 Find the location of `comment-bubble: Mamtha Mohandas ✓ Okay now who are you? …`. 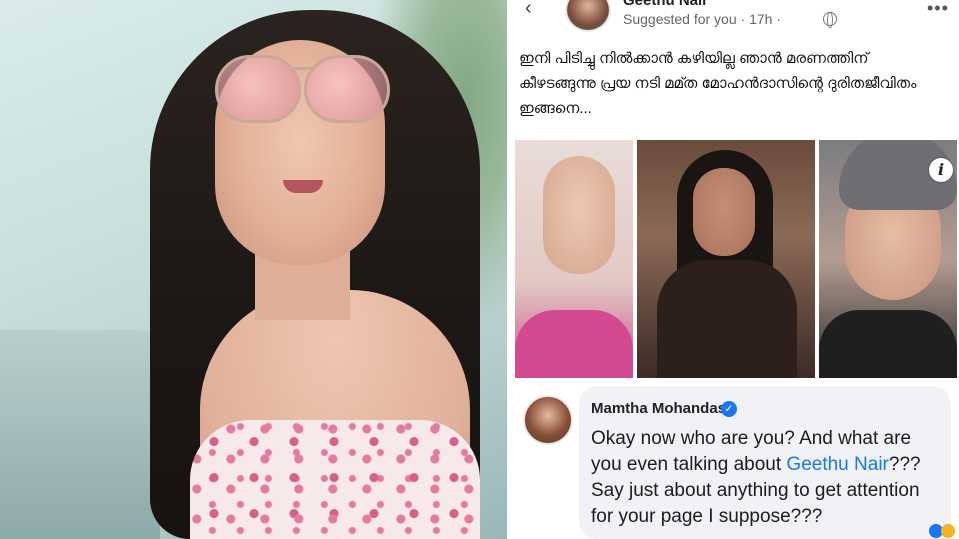

comment-bubble: Mamtha Mohandas ✓ Okay now who are you? … is located at coordinates (765, 462).